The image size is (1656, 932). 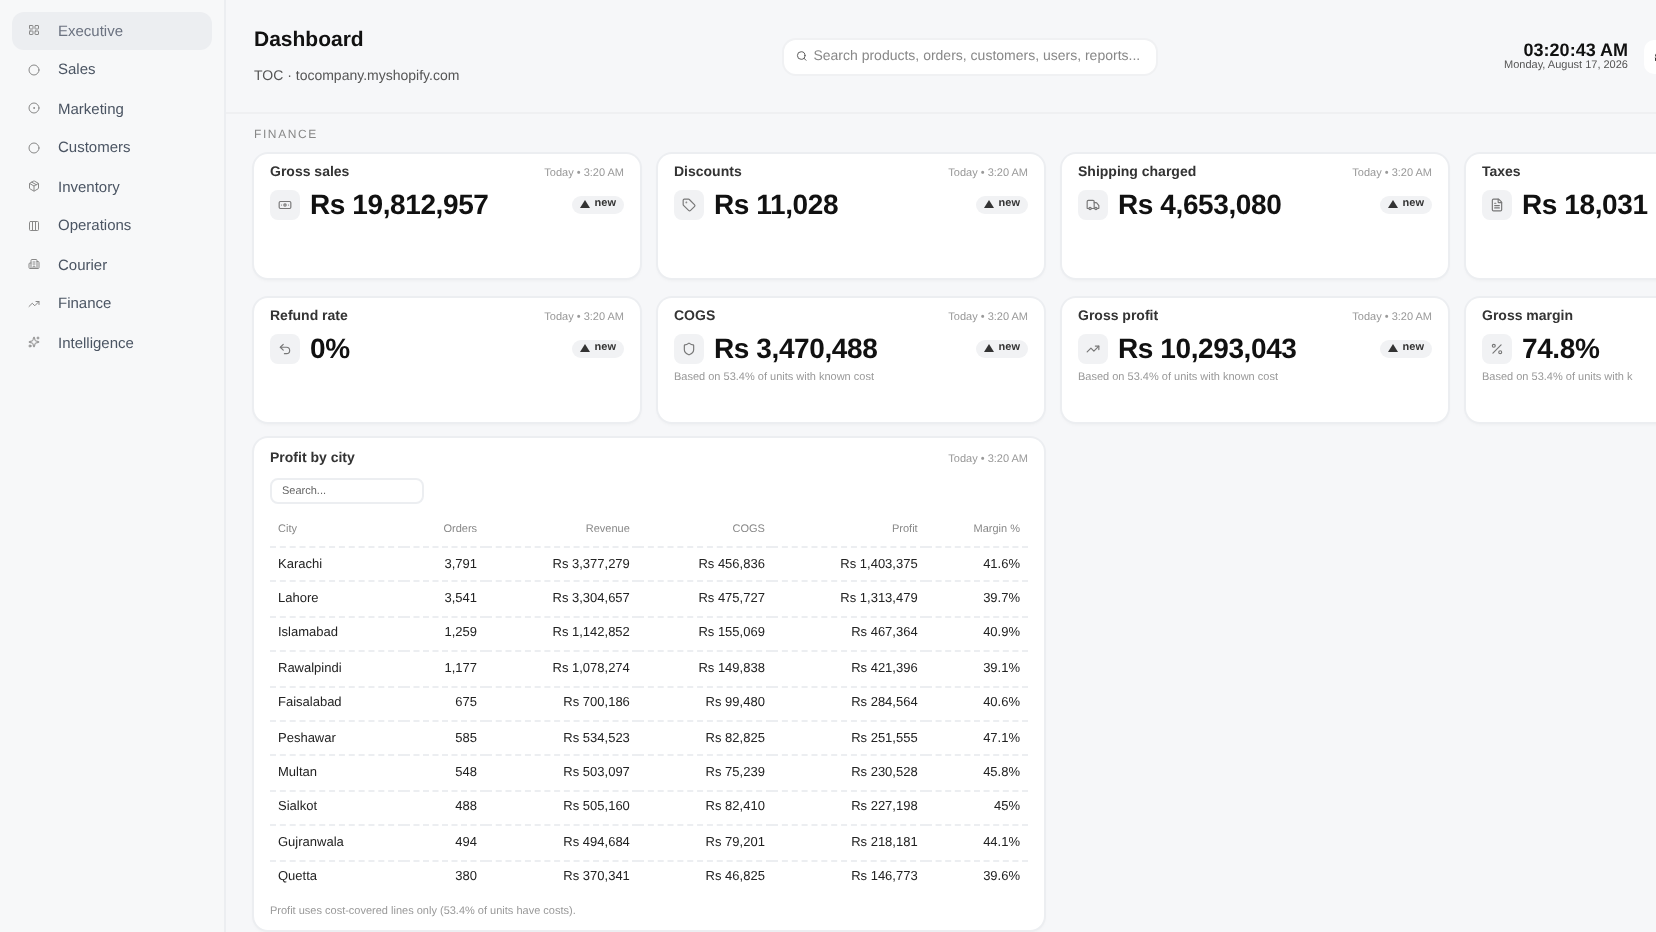 What do you see at coordinates (34, 108) in the screenshot?
I see `target-icon` at bounding box center [34, 108].